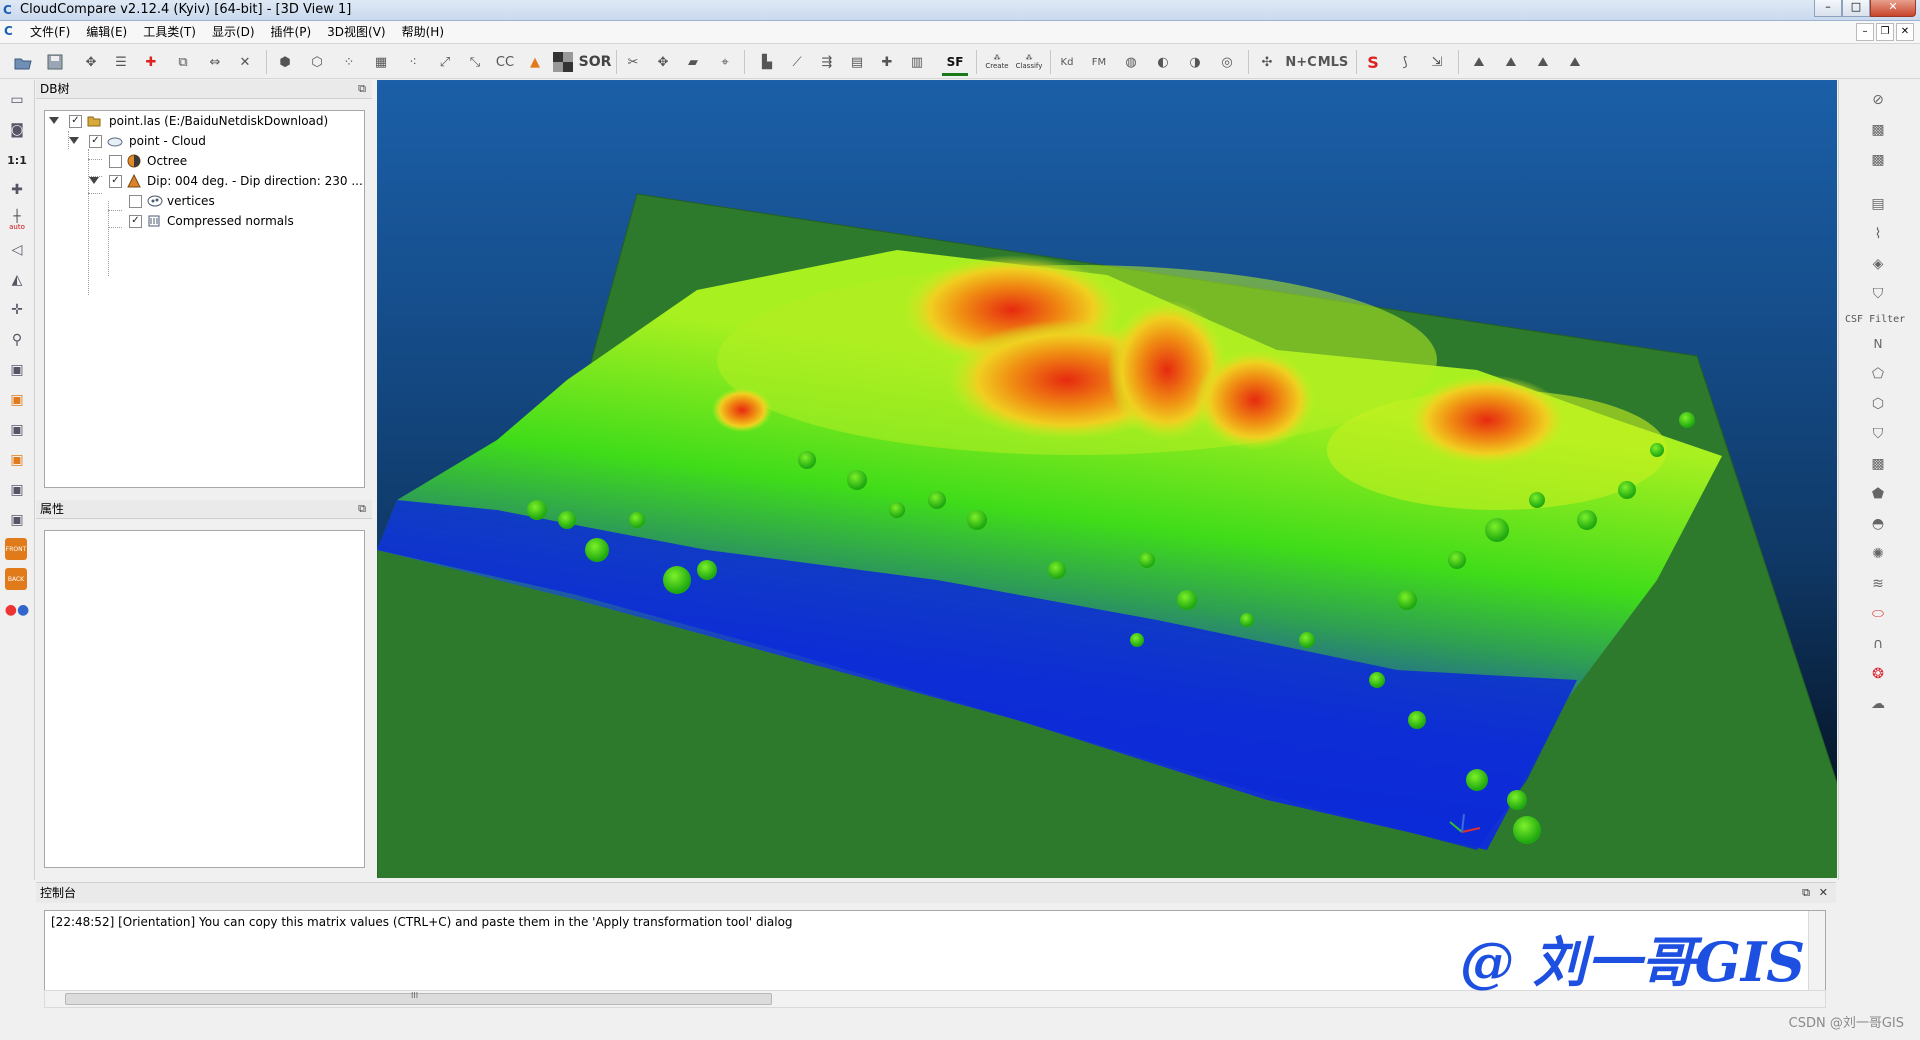 This screenshot has height=1040, width=1920. I want to click on ellipse-icon: ⬭, so click(1878, 614).